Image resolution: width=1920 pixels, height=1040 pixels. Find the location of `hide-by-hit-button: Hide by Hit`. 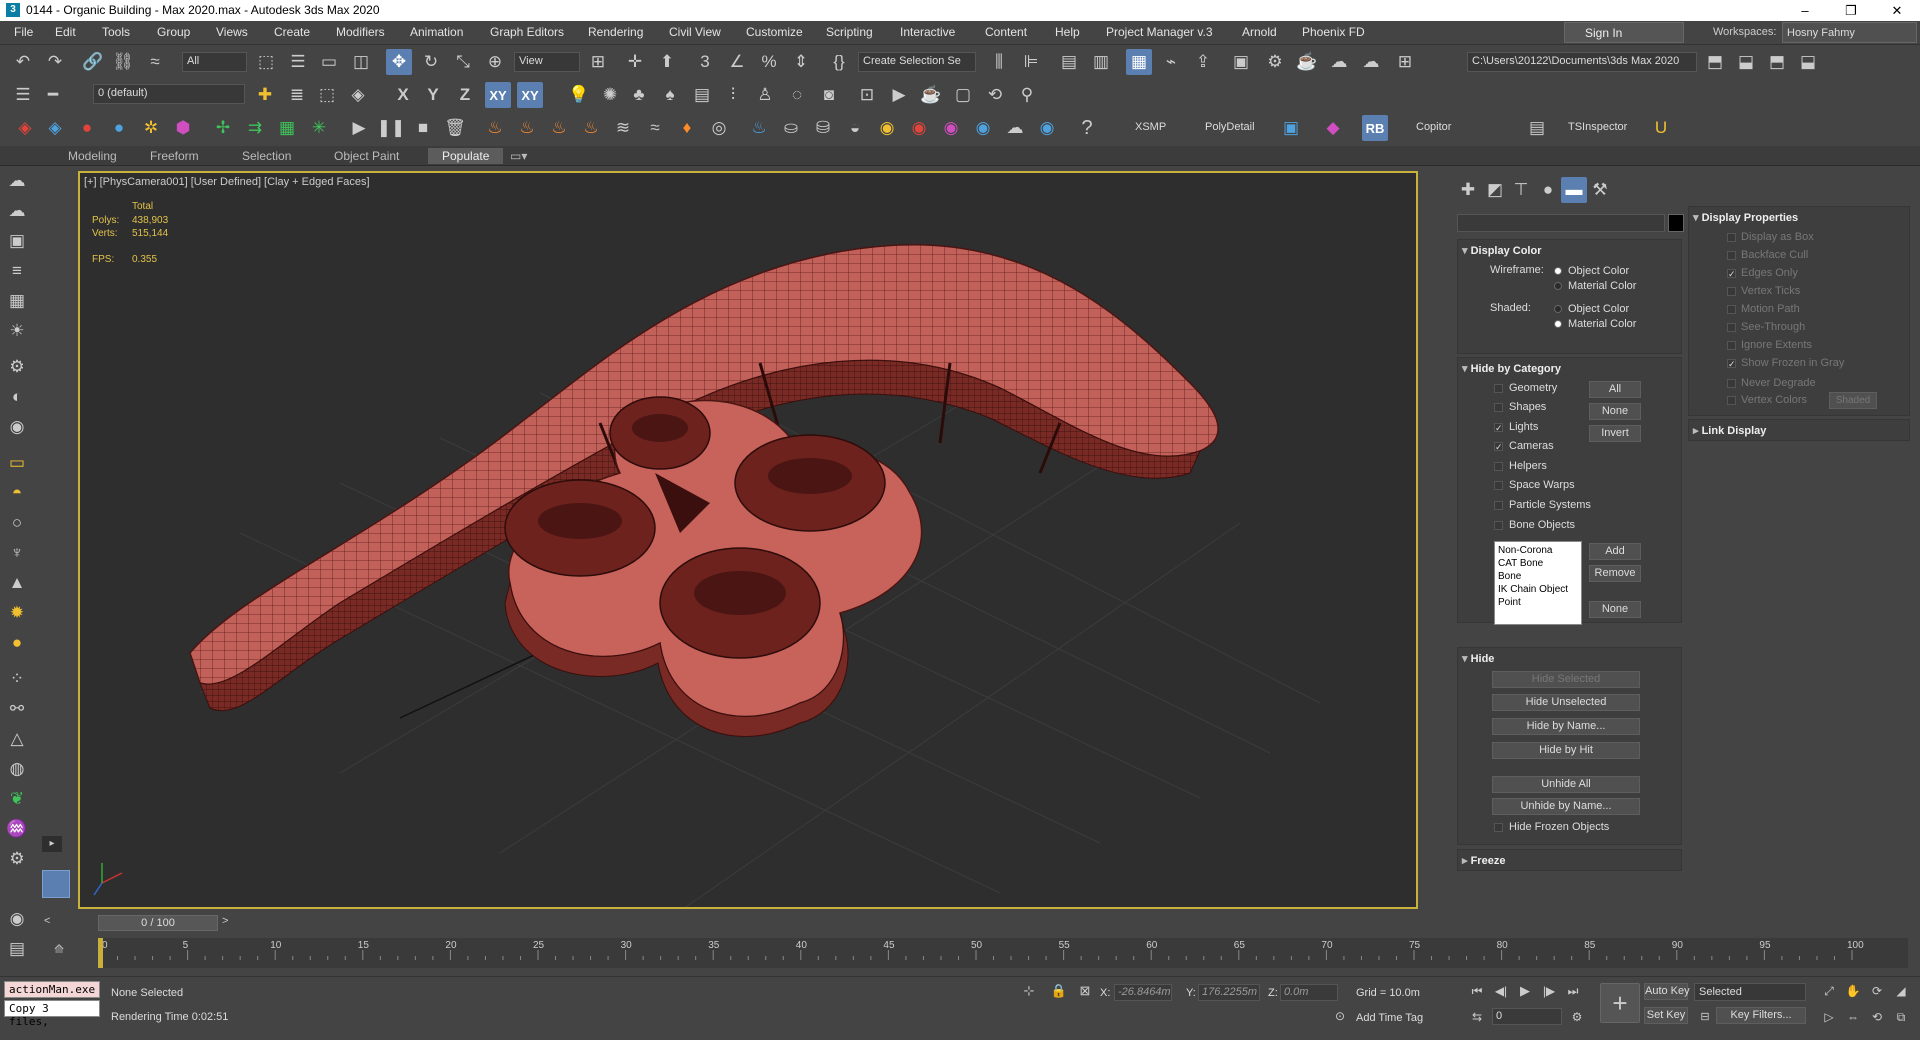

hide-by-hit-button: Hide by Hit is located at coordinates (1566, 750).